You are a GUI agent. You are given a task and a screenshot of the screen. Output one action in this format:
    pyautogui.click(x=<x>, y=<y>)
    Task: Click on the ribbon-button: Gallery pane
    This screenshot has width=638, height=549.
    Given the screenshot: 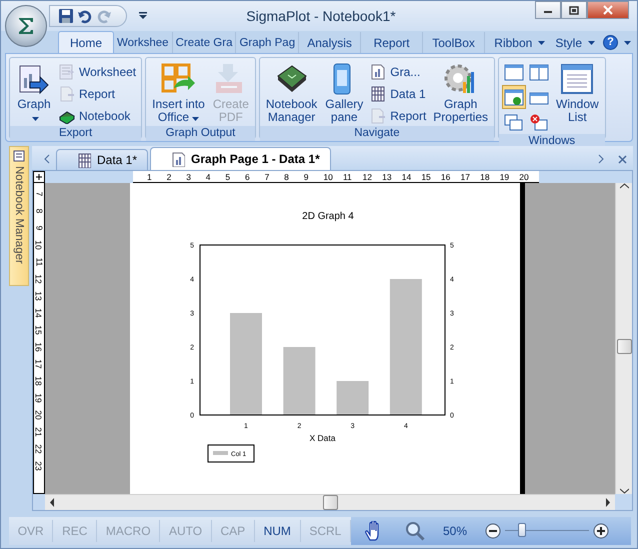 What is the action you would take?
    pyautogui.click(x=344, y=93)
    